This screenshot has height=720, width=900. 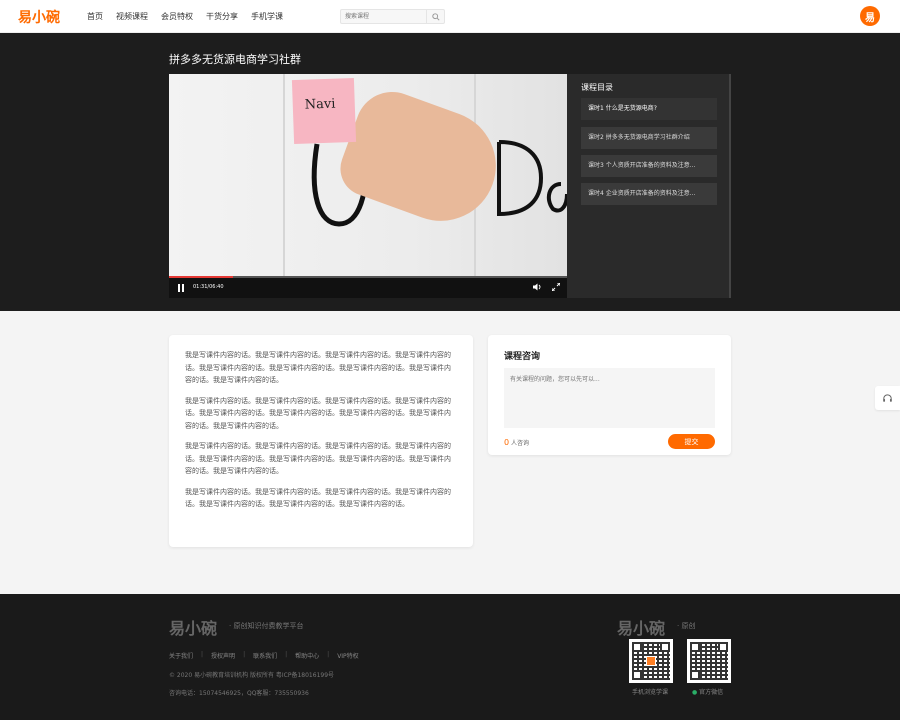 What do you see at coordinates (709, 661) in the screenshot?
I see `wechat-qr-code` at bounding box center [709, 661].